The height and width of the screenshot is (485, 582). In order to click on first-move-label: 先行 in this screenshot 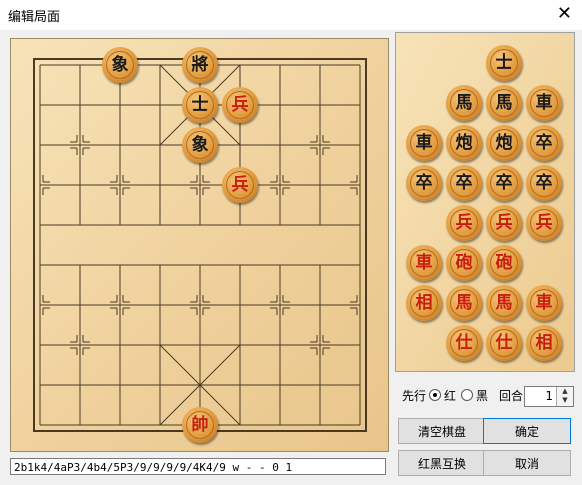, I will do `click(414, 396)`.